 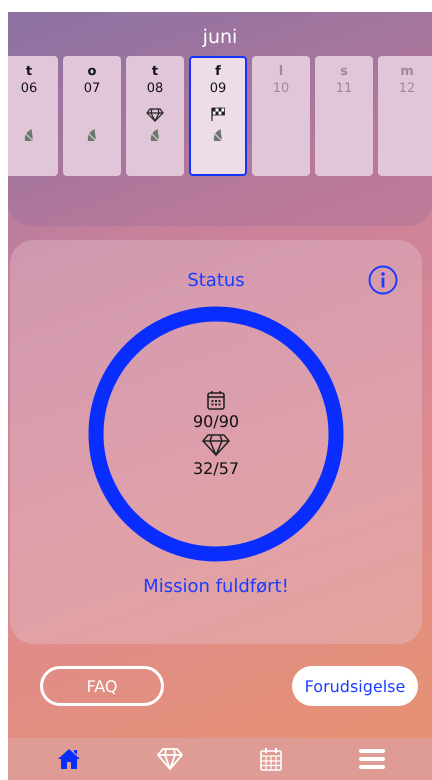 What do you see at coordinates (33, 116) in the screenshot?
I see `day-card: t 06` at bounding box center [33, 116].